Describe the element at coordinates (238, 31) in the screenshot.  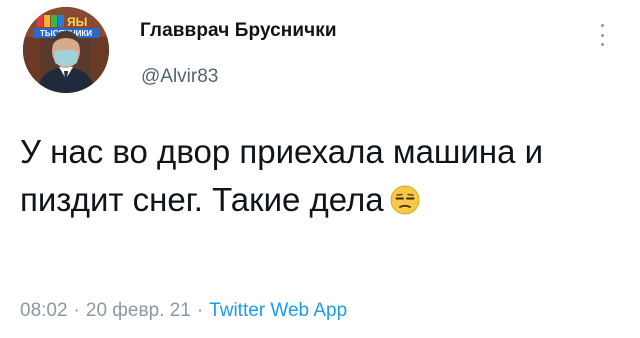
I see `display-name: Главврач Бруснички` at that location.